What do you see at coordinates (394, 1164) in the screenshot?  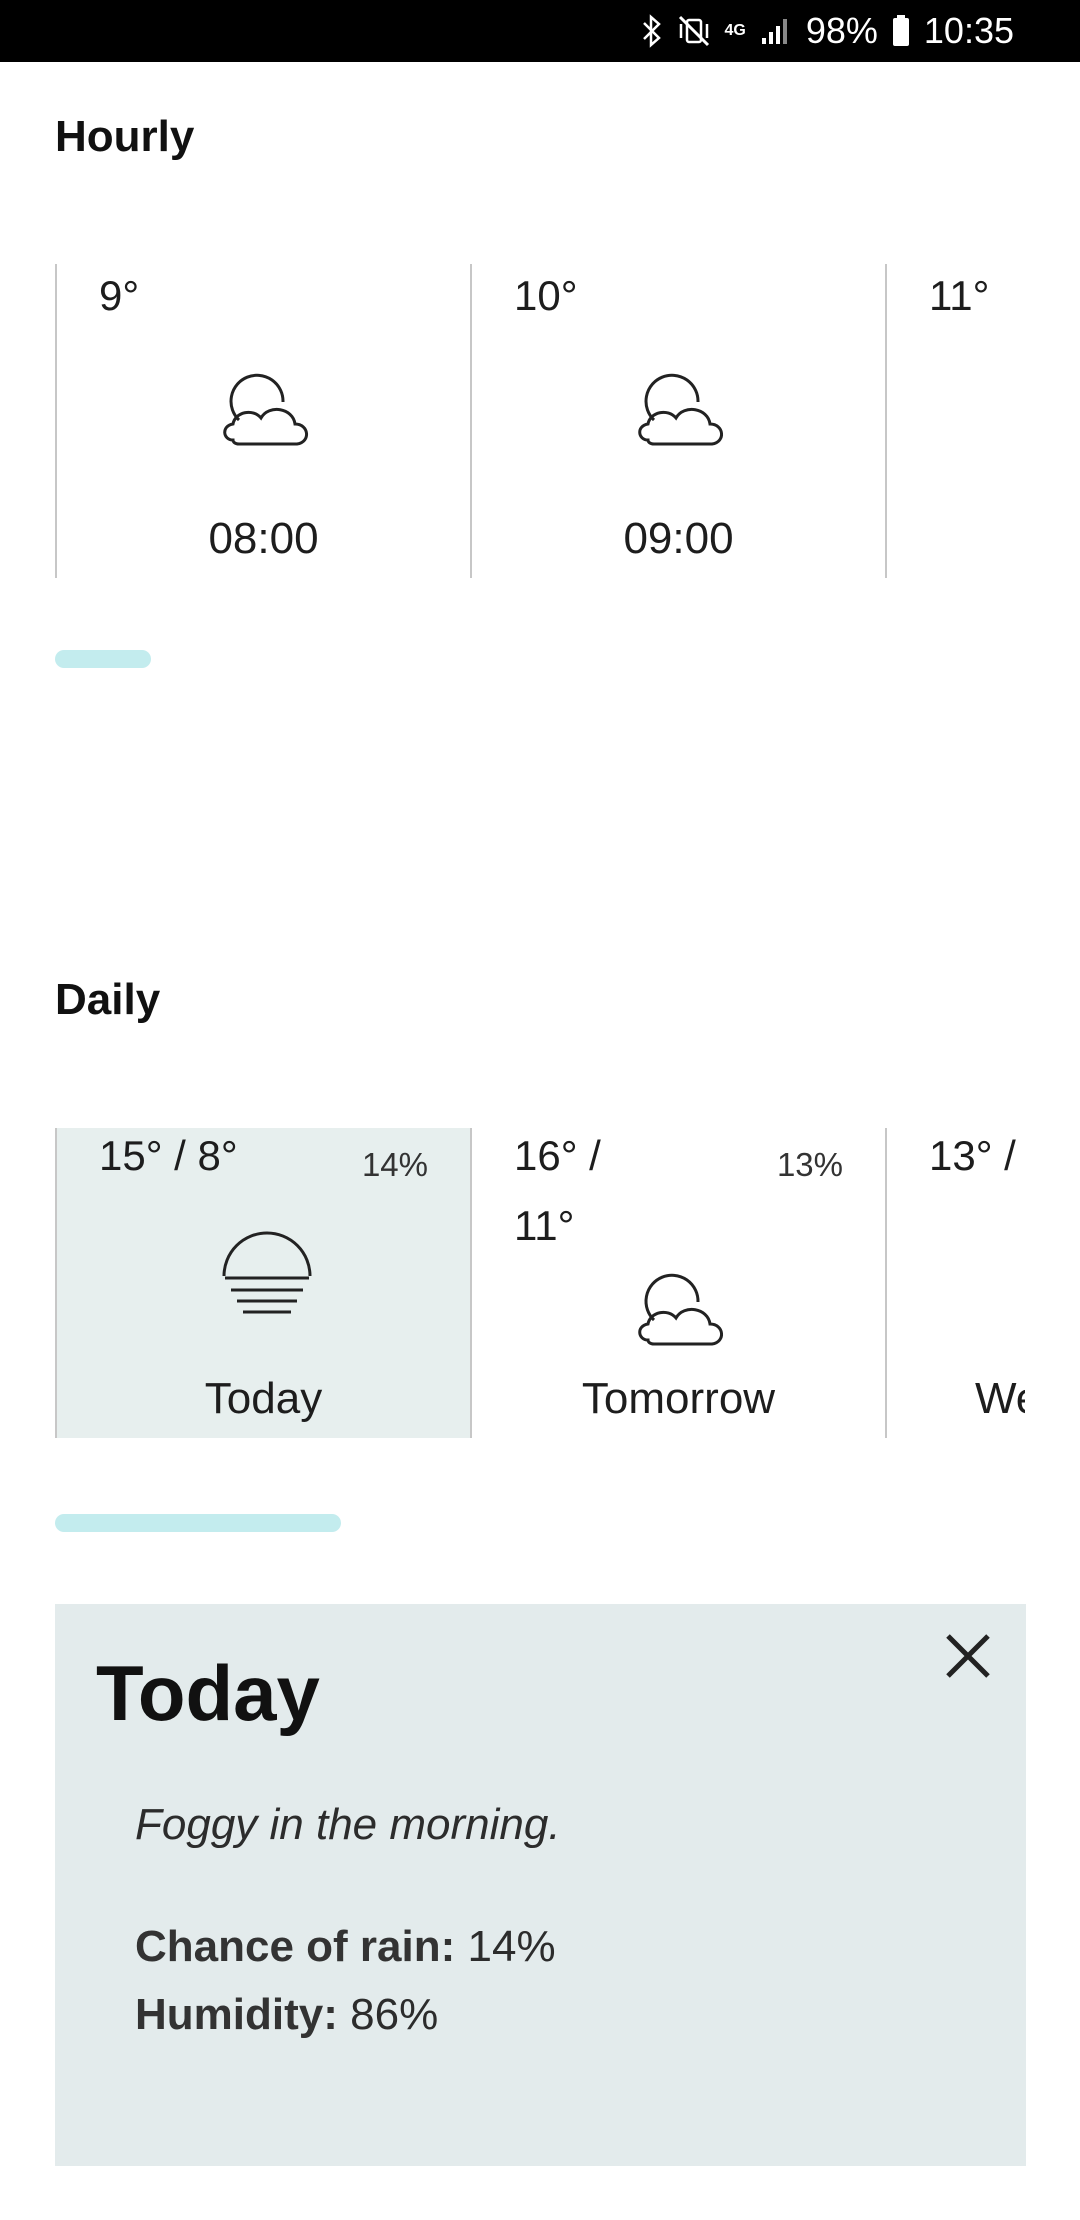 I see `daily-rain-chance: 14%` at bounding box center [394, 1164].